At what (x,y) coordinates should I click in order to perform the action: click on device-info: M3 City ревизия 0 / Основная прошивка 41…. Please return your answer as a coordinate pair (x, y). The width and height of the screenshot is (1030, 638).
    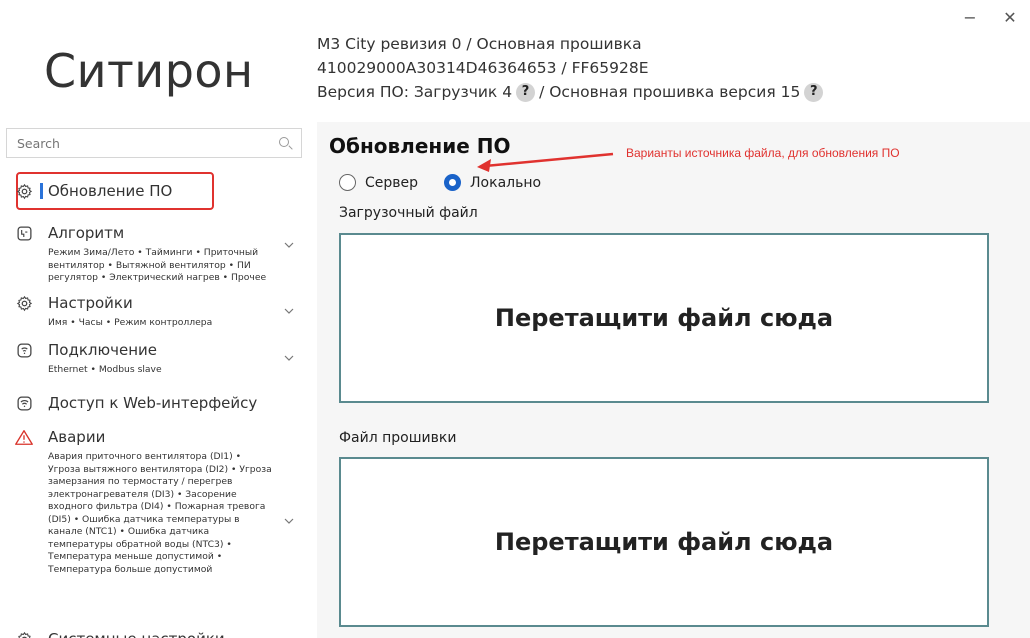
    Looking at the image, I should click on (572, 68).